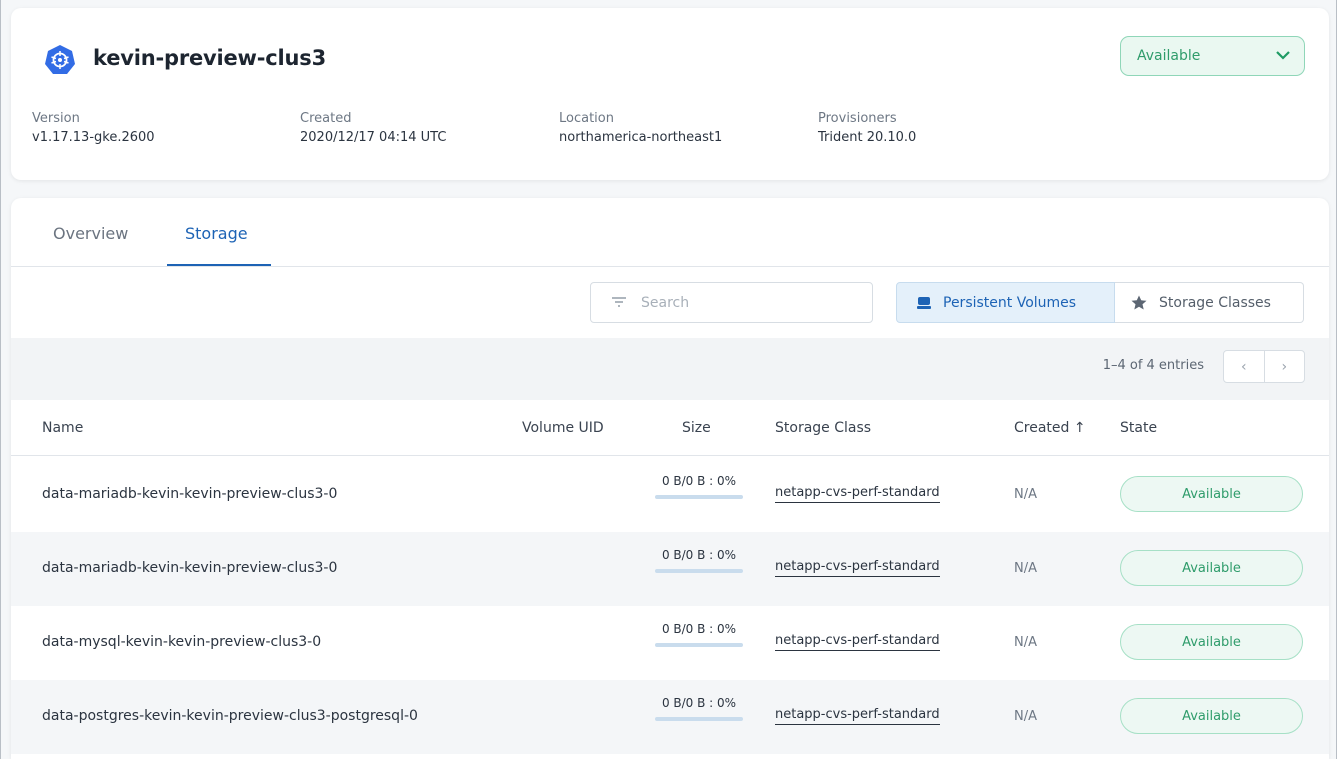 The height and width of the screenshot is (759, 1337). Describe the element at coordinates (1010, 302) in the screenshot. I see `persistent-volumes-label: Persistent Volumes` at that location.